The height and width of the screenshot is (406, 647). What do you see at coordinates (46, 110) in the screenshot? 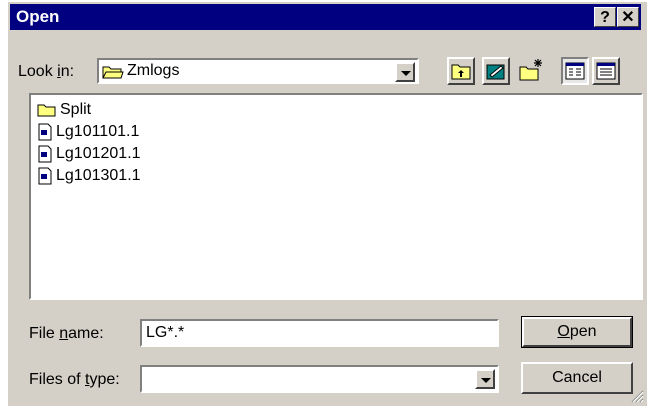
I see `folder-icon` at bounding box center [46, 110].